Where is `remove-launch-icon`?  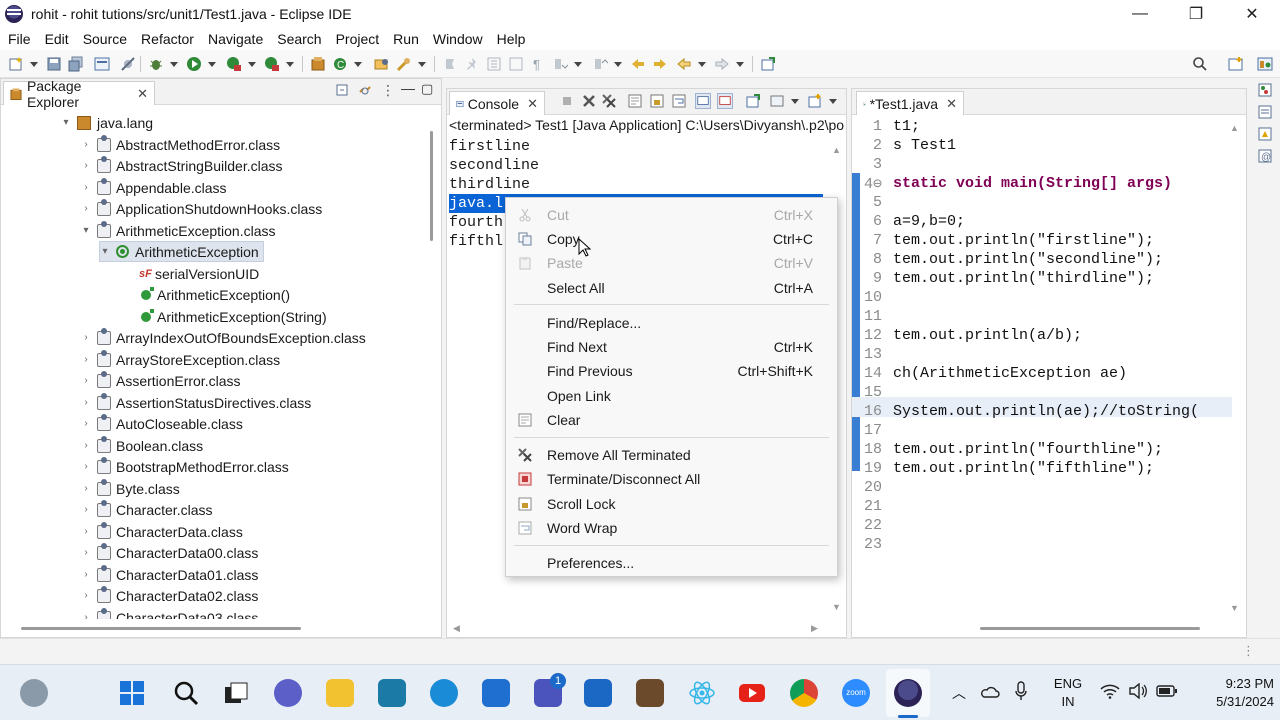
remove-launch-icon is located at coordinates (589, 101).